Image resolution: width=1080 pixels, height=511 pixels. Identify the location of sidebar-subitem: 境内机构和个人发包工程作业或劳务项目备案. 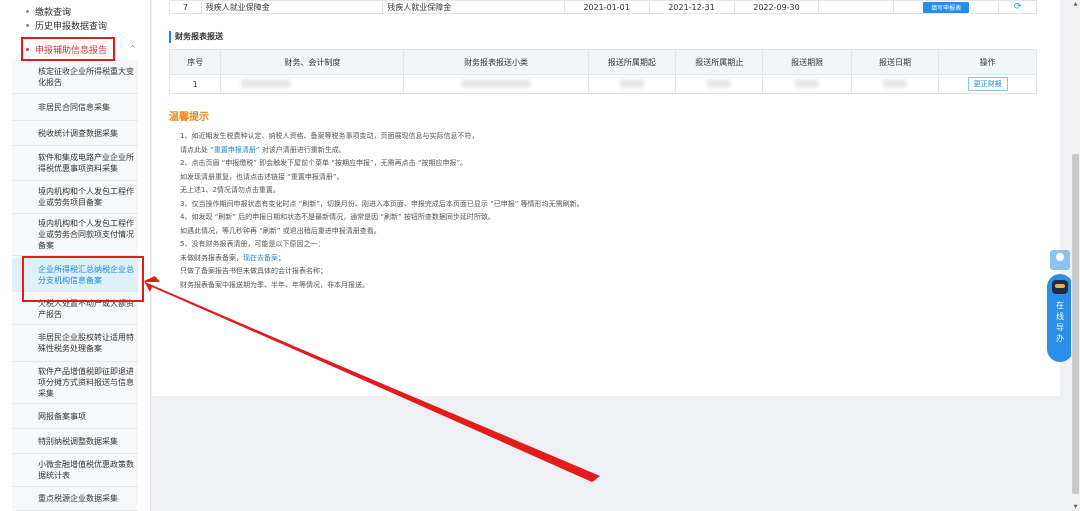
(75, 197).